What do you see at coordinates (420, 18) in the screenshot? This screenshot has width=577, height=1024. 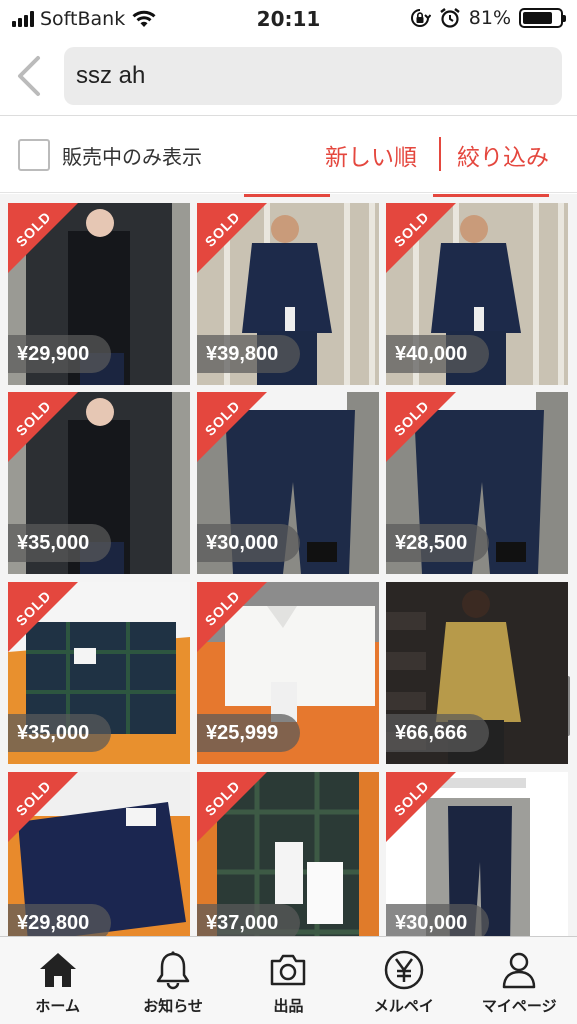 I see `rotation-lock-icon` at bounding box center [420, 18].